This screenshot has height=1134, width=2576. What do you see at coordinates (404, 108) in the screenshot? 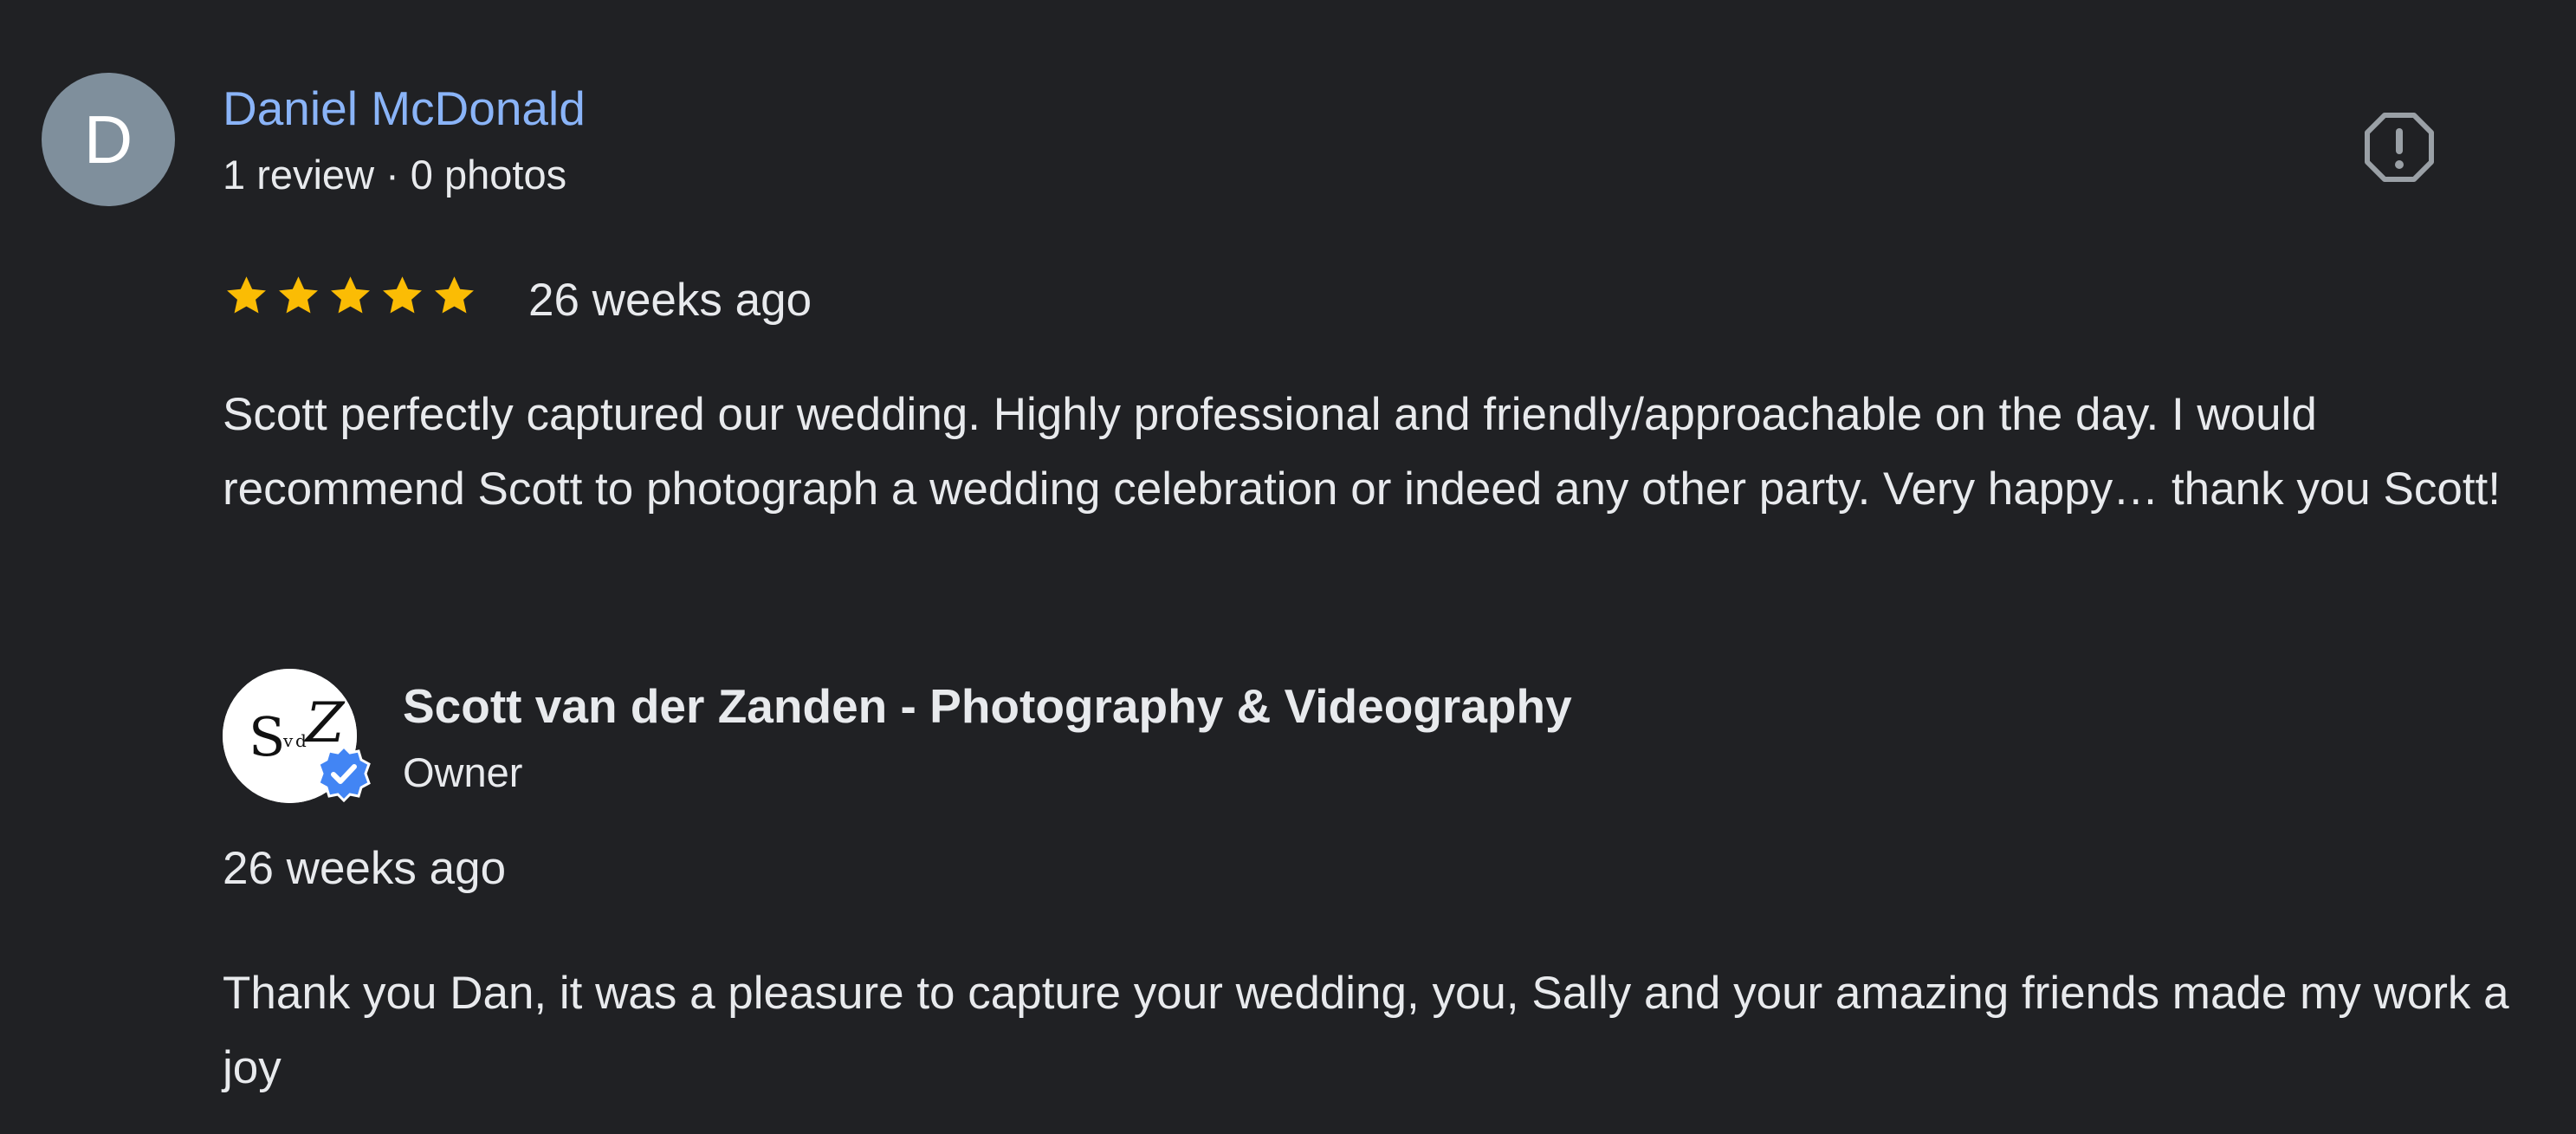
I see `reviewer-name-link: Daniel McDonald` at bounding box center [404, 108].